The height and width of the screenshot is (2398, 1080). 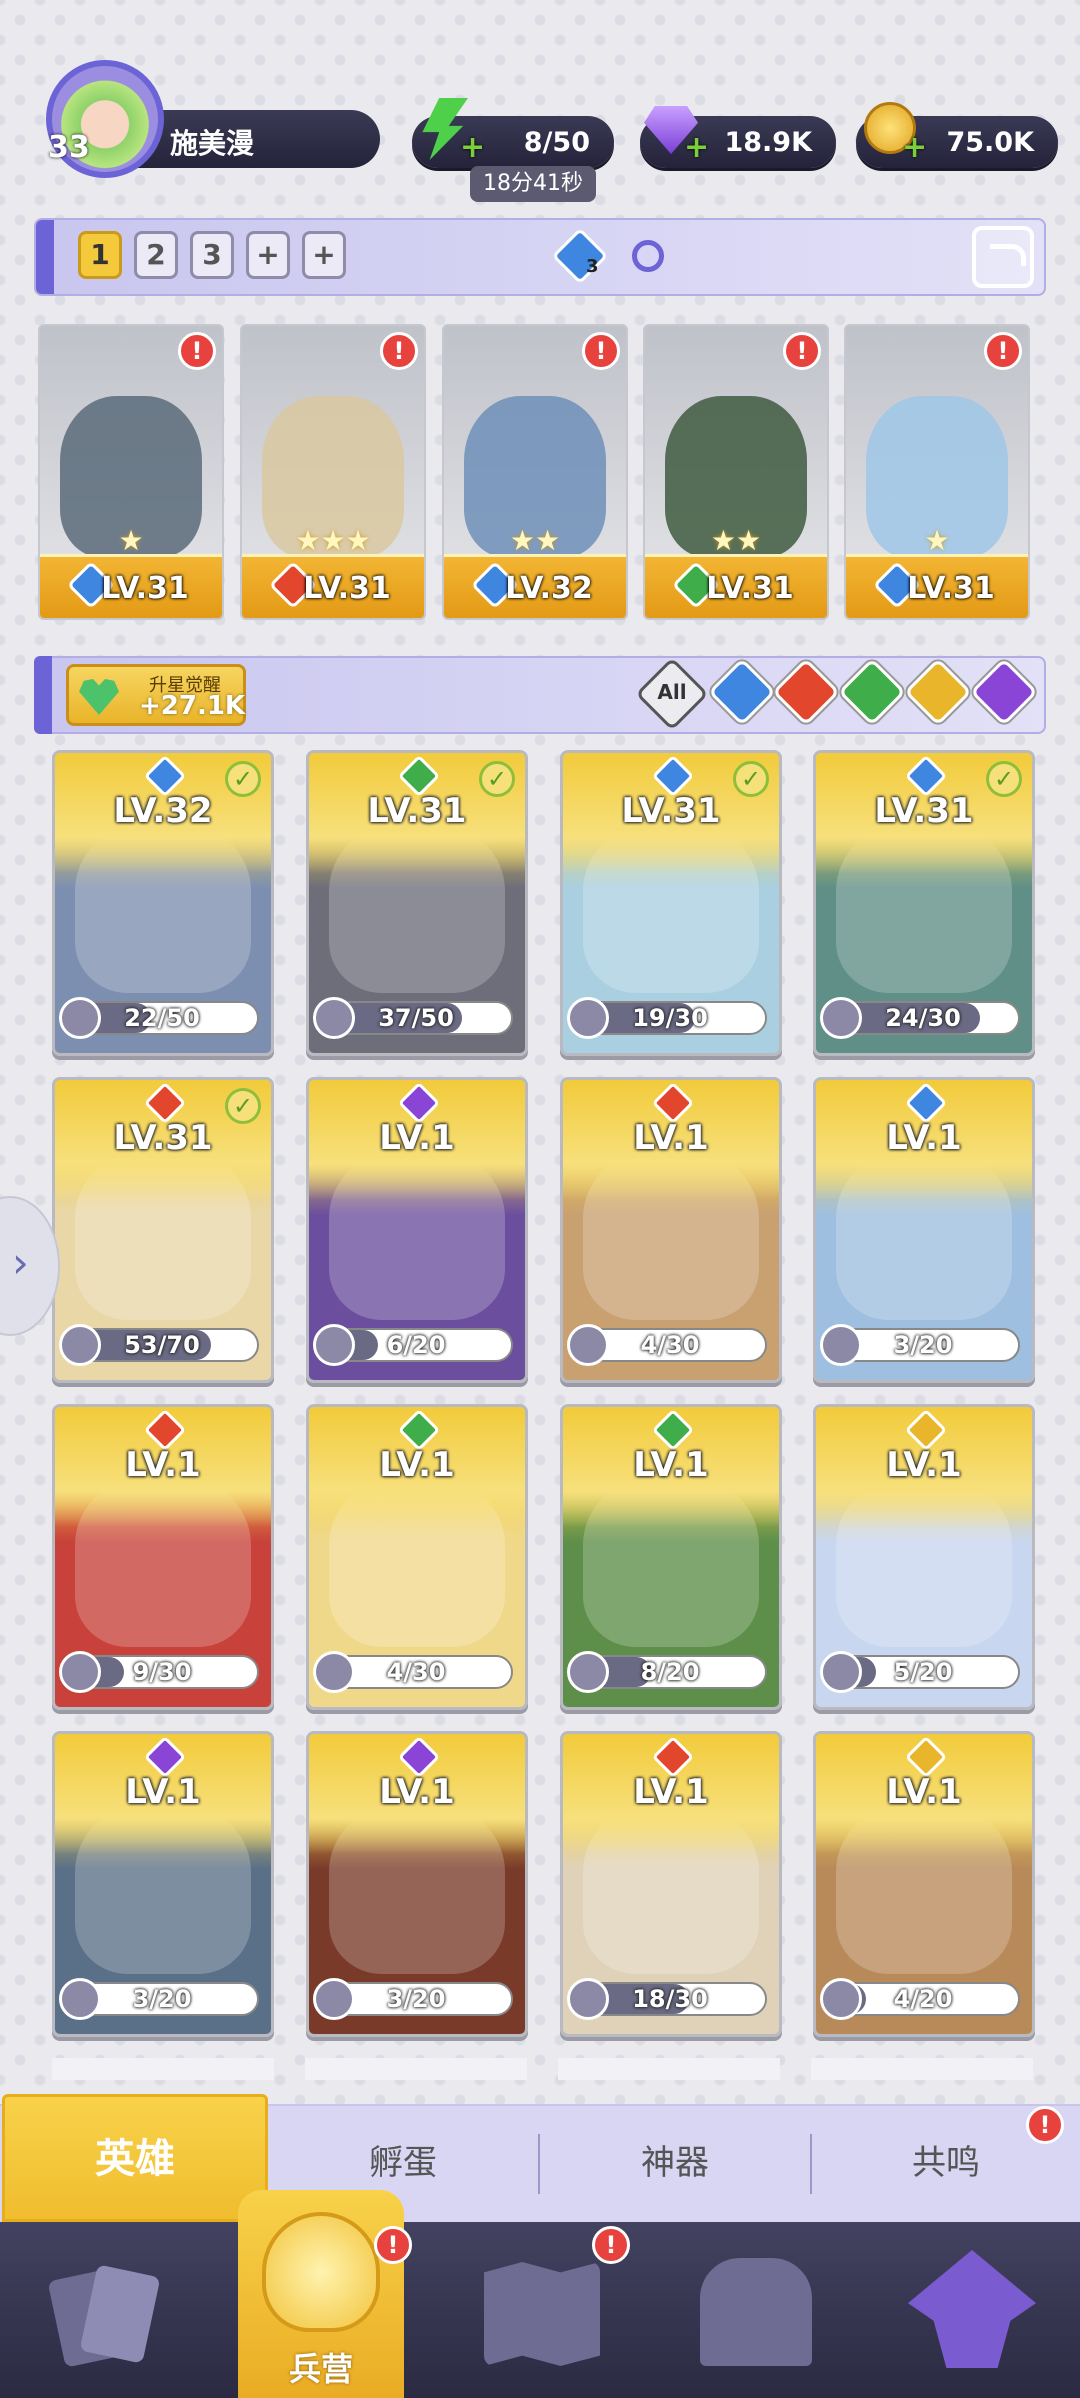 What do you see at coordinates (768, 142) in the screenshot?
I see `gem-value: 18.9K` at bounding box center [768, 142].